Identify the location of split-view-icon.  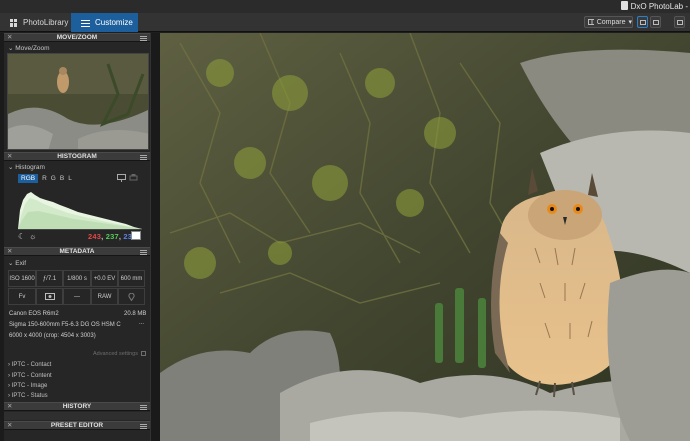
(655, 22).